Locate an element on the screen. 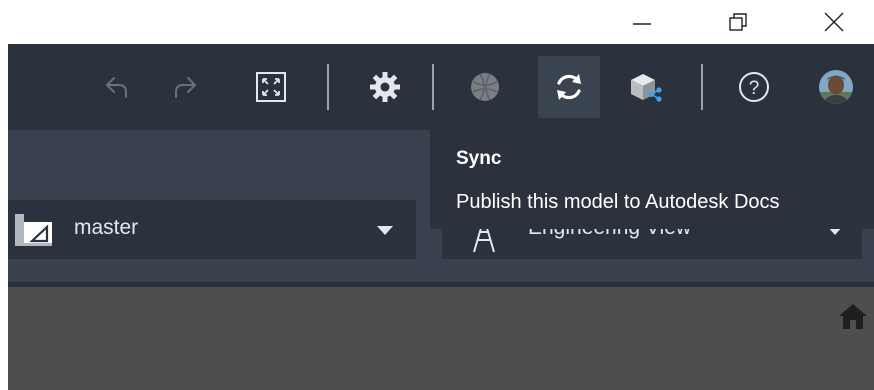 The height and width of the screenshot is (390, 874). branch-dropdown: master is located at coordinates (212, 229).